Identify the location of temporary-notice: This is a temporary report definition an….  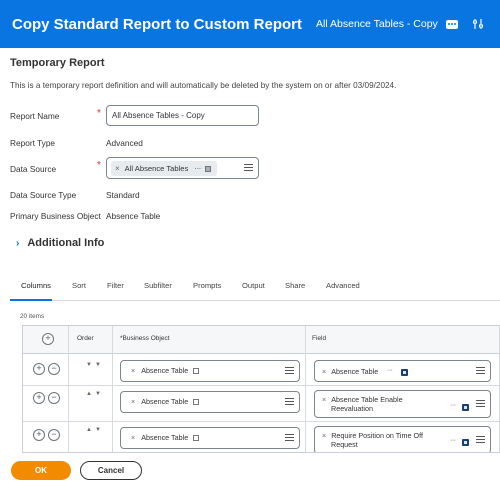
(203, 85).